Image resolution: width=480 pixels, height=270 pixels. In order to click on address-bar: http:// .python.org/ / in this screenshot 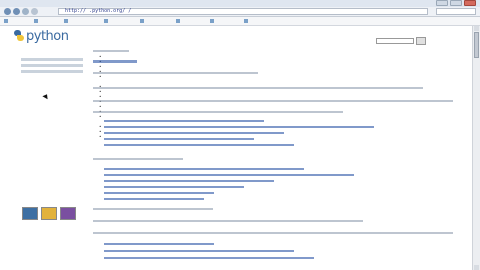, I will do `click(243, 11)`.